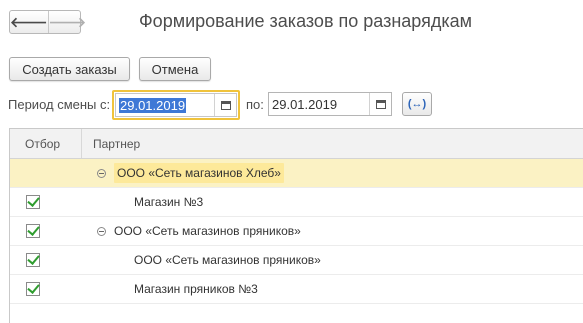 This screenshot has width=583, height=323. What do you see at coordinates (111, 144) in the screenshot?
I see `column-header-partner: Партнер` at bounding box center [111, 144].